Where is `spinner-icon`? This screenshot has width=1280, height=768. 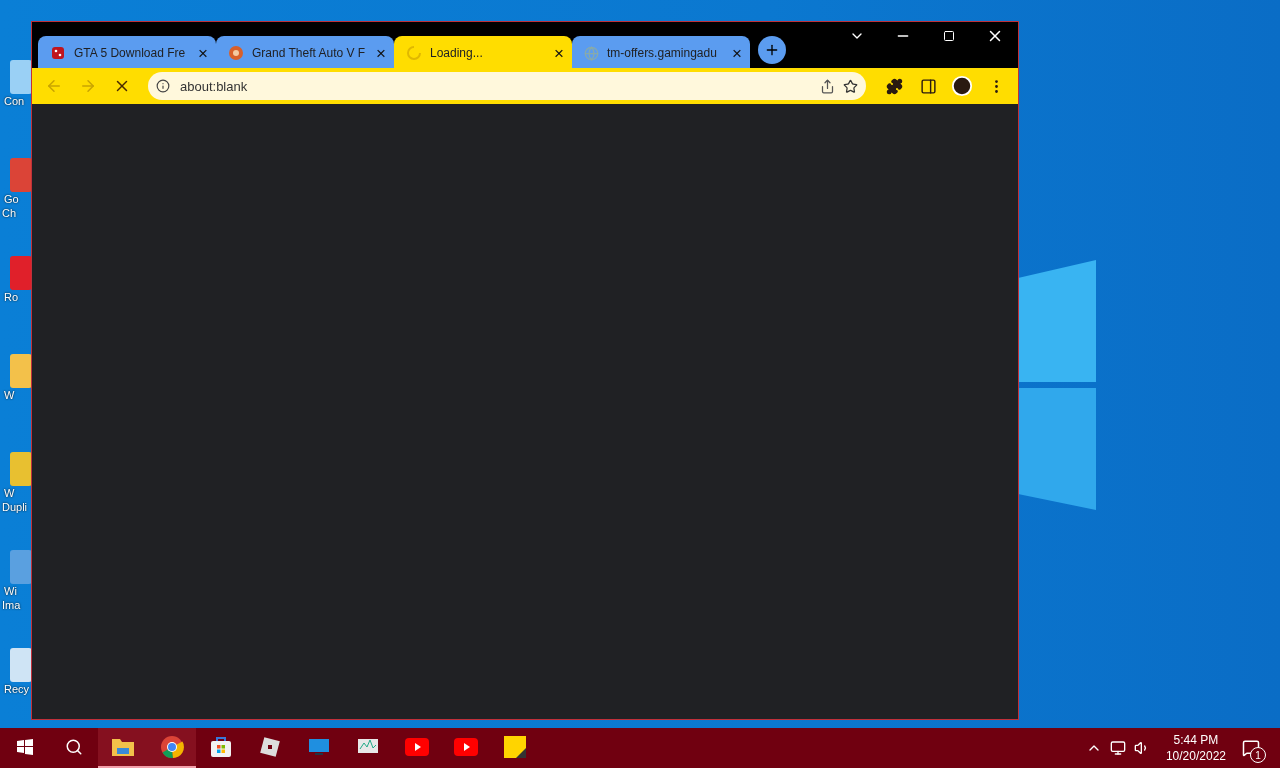 spinner-icon is located at coordinates (414, 53).